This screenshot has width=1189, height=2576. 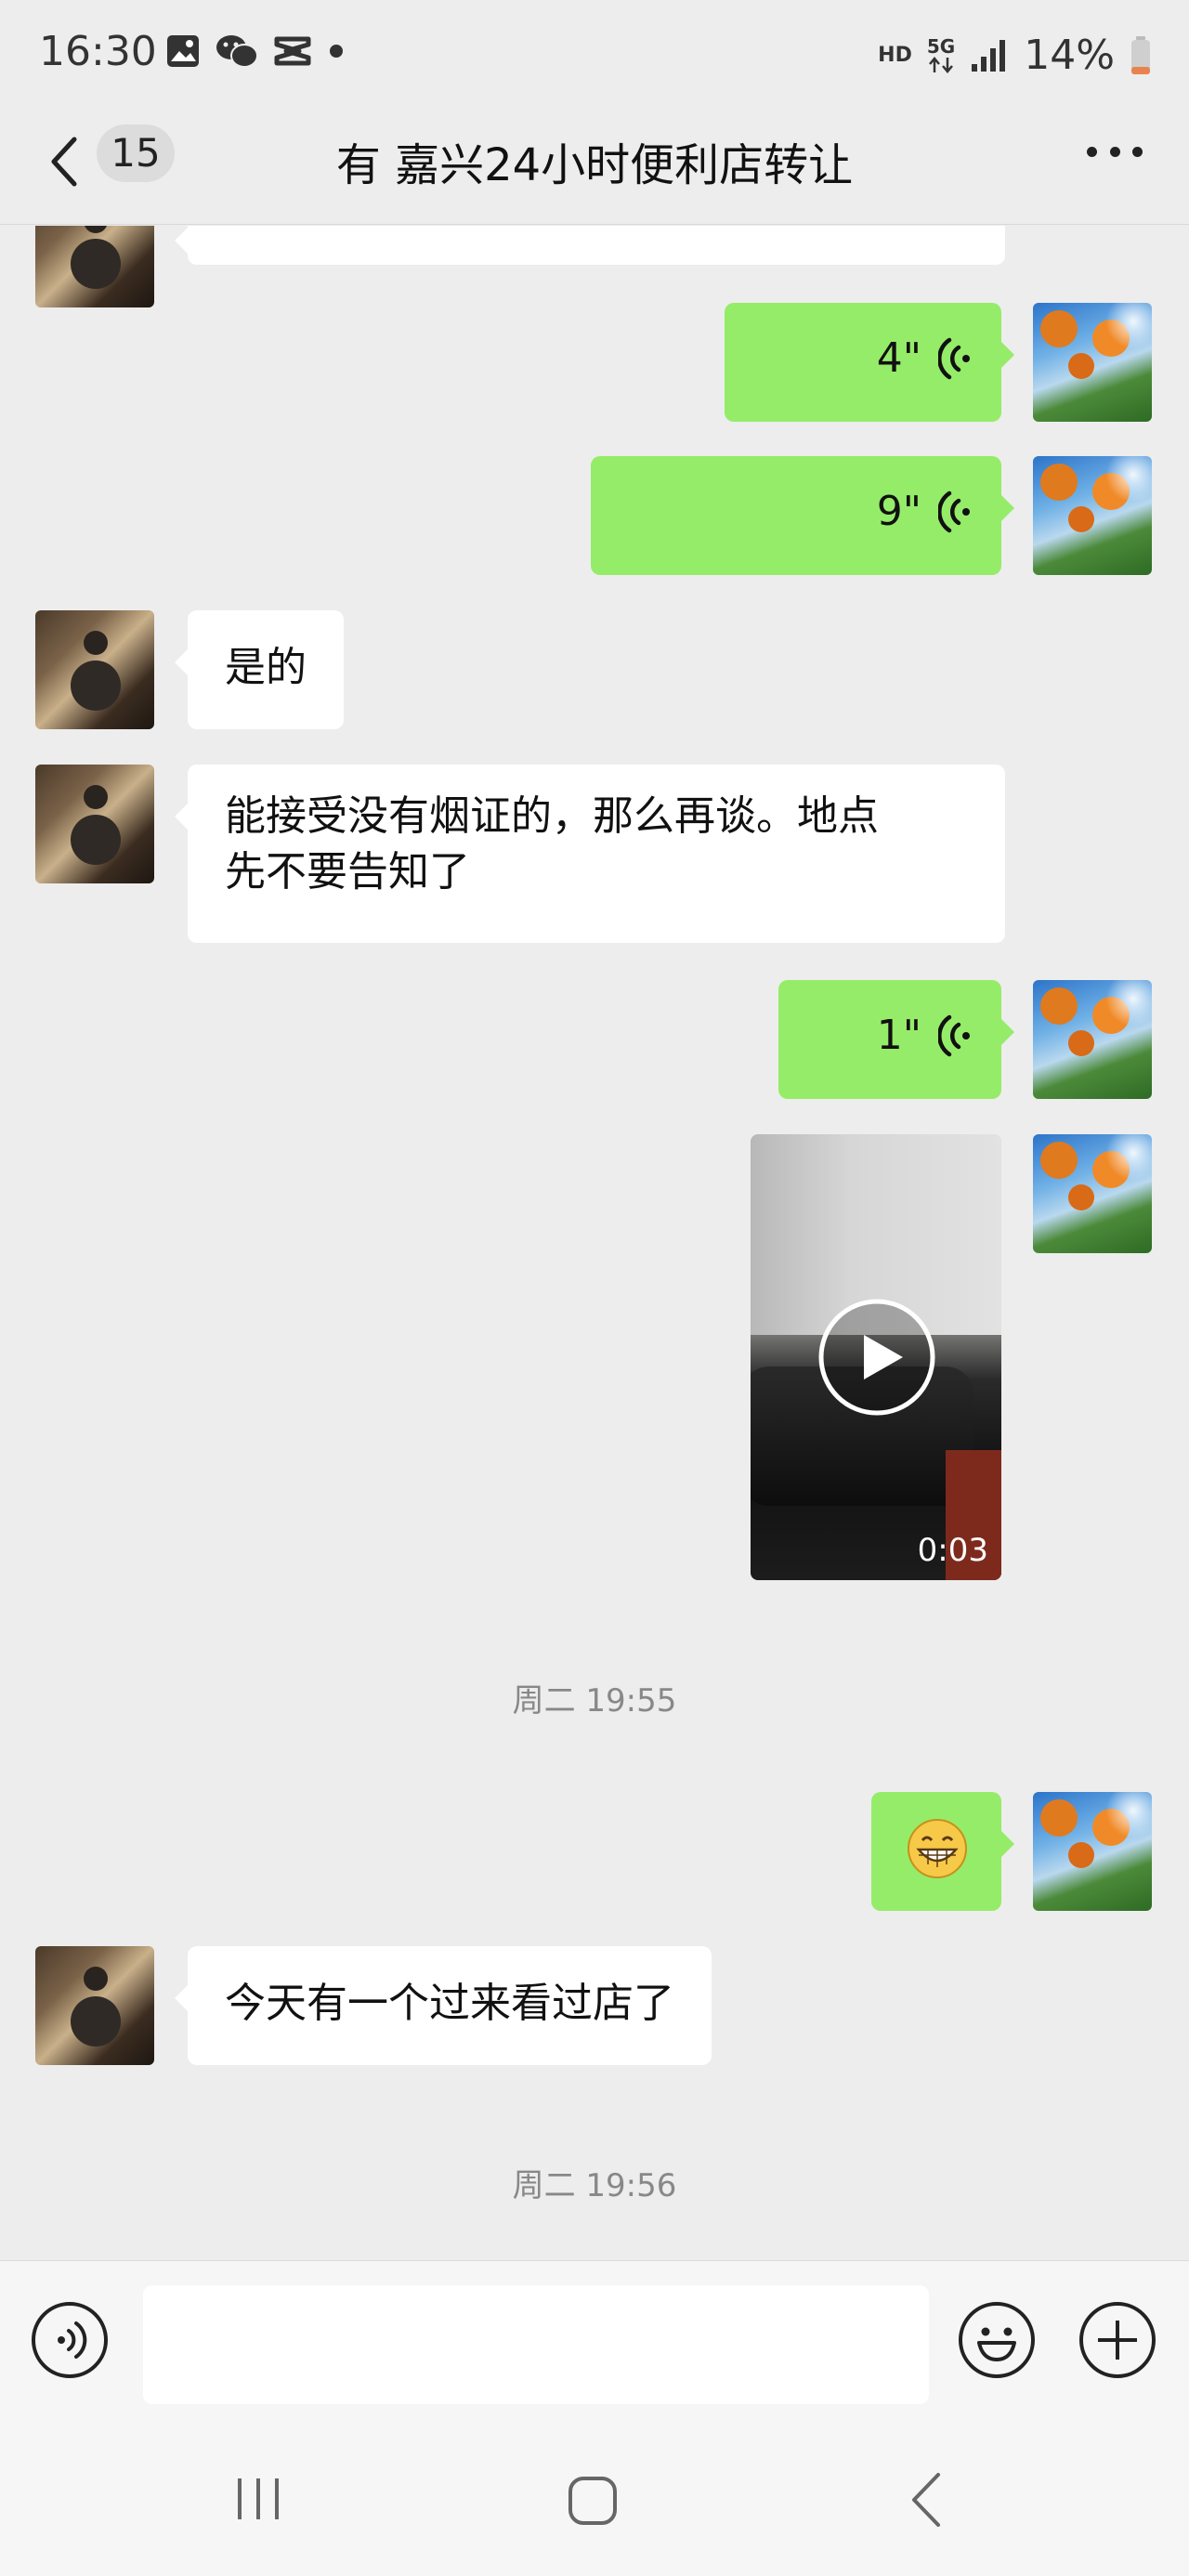 I want to click on emoji-message-bubble, so click(x=942, y=1851).